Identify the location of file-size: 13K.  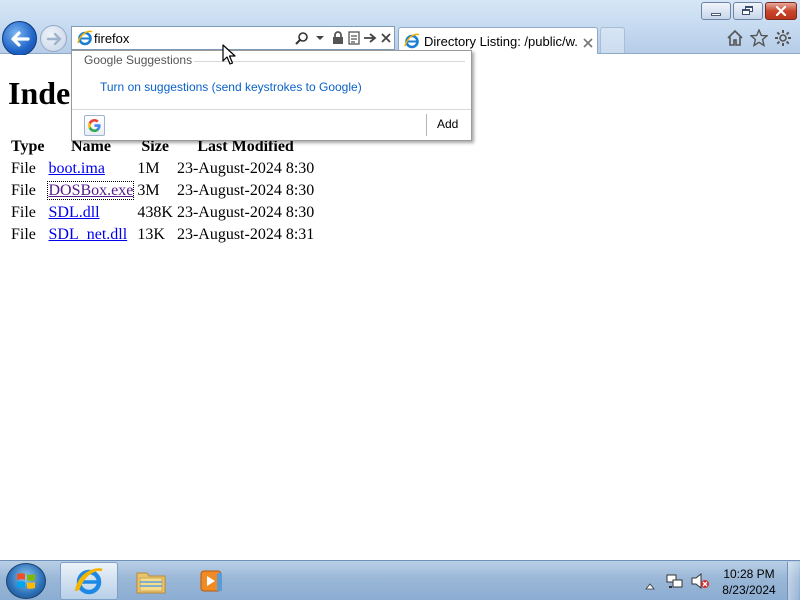
(151, 234).